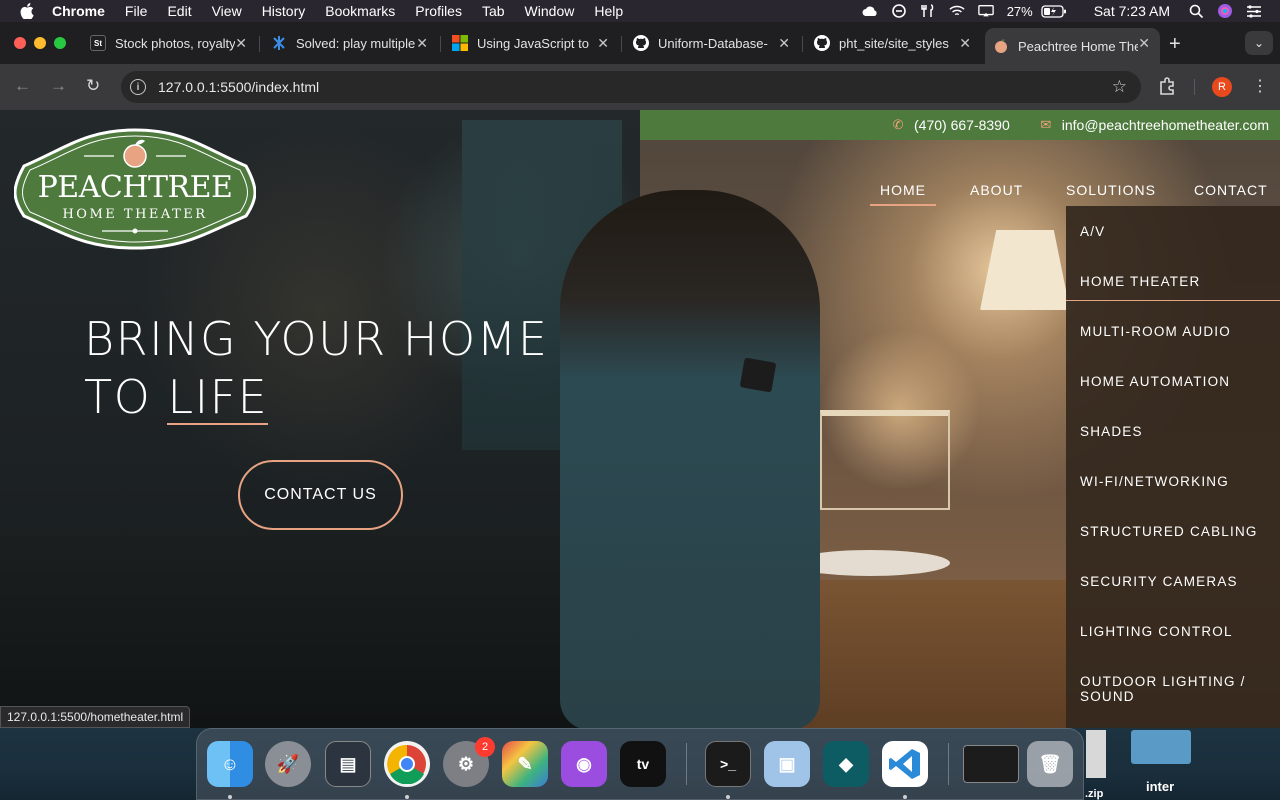 This screenshot has width=1280, height=800. I want to click on nav-contact: CONTACT, so click(1231, 190).